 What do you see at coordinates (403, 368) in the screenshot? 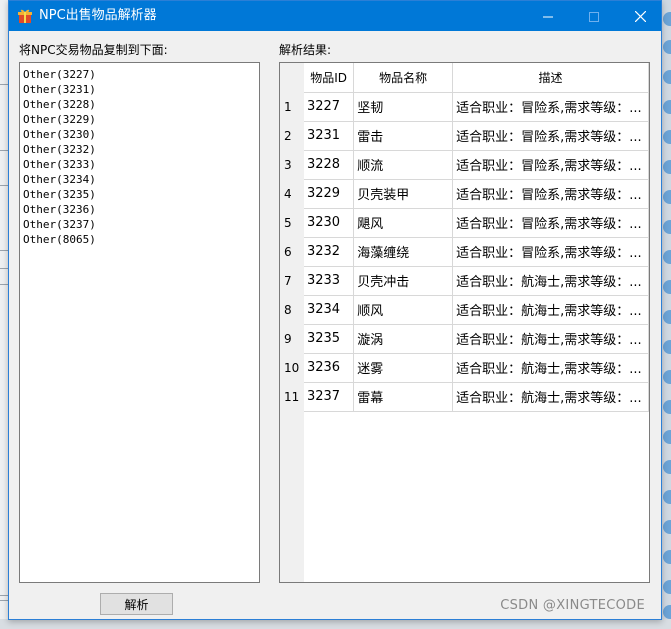
I see `item-name-cell: 迷雾` at bounding box center [403, 368].